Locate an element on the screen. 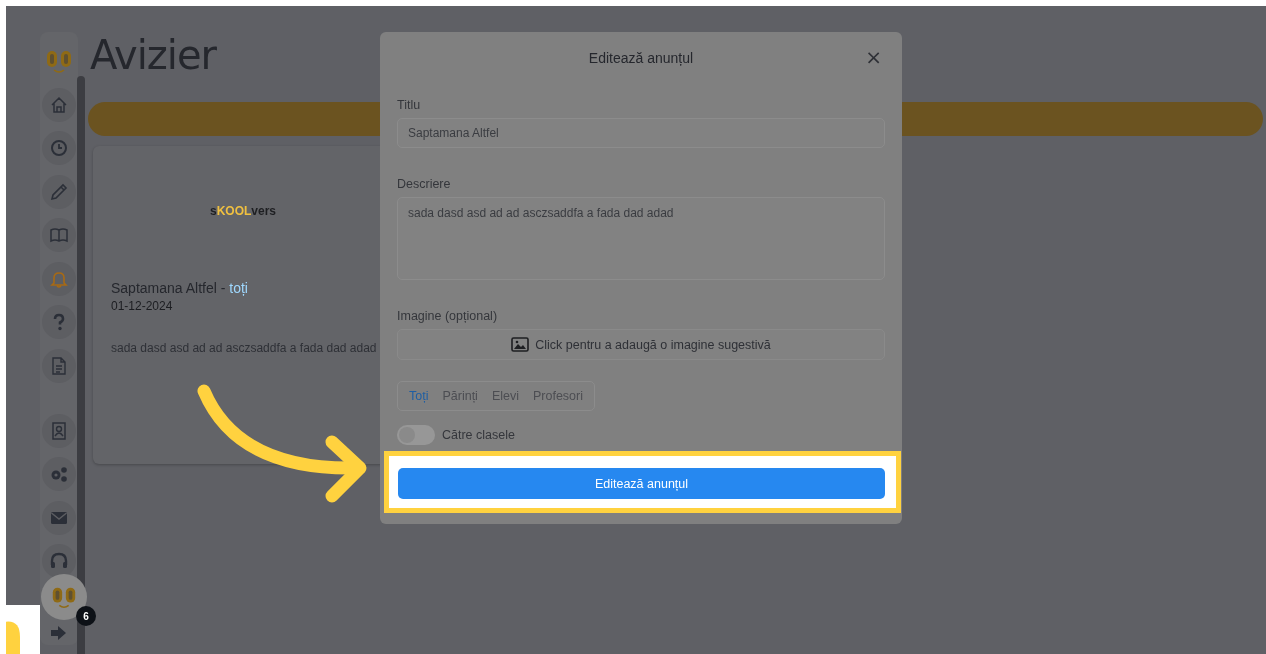 The image size is (1266, 654). scrollbar is located at coordinates (81, 365).